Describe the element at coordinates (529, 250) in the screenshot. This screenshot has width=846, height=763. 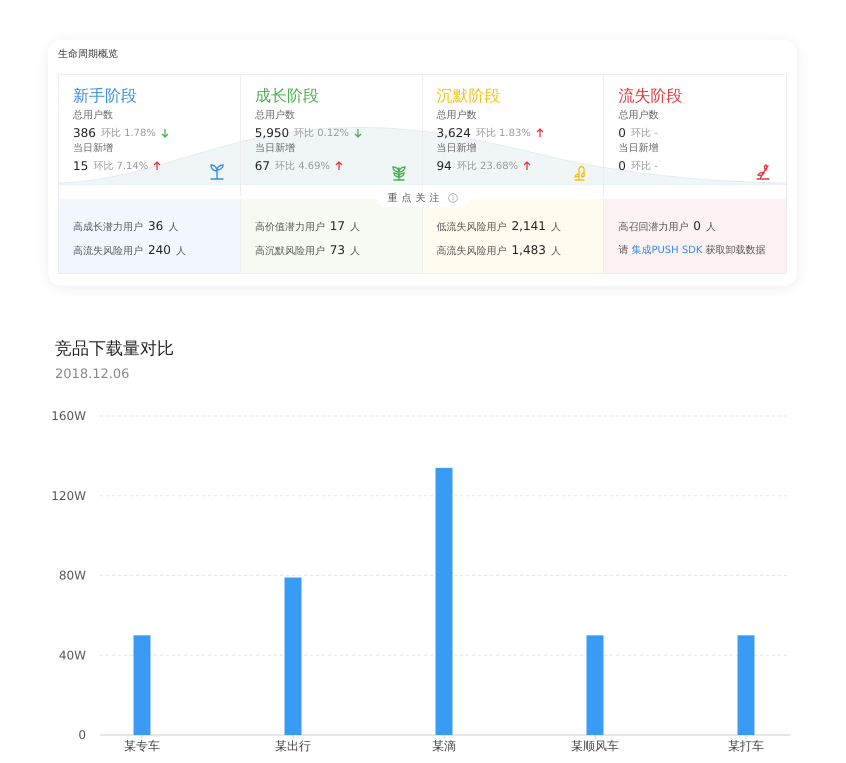
I see `focus-value: 1,483` at that location.